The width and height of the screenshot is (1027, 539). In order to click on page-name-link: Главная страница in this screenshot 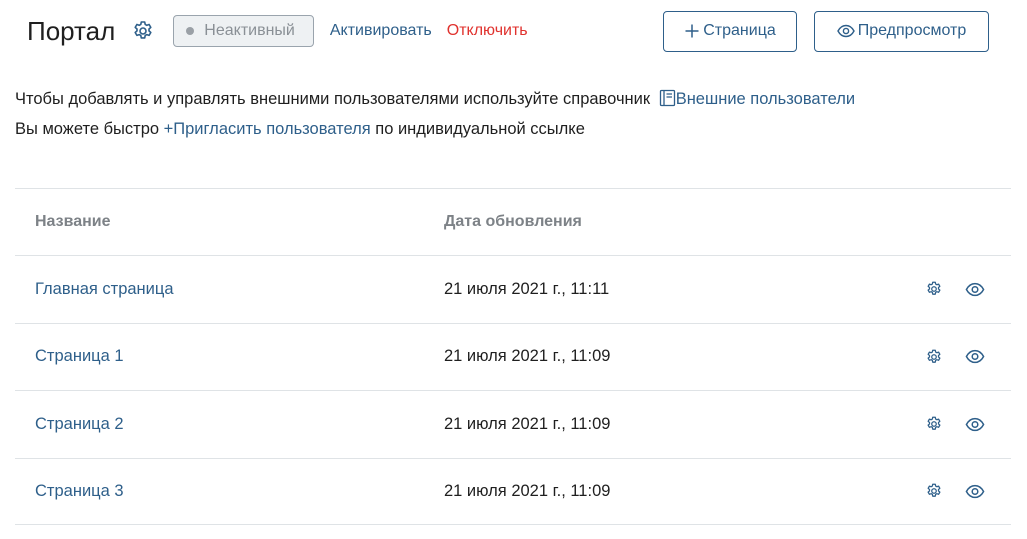, I will do `click(104, 289)`.